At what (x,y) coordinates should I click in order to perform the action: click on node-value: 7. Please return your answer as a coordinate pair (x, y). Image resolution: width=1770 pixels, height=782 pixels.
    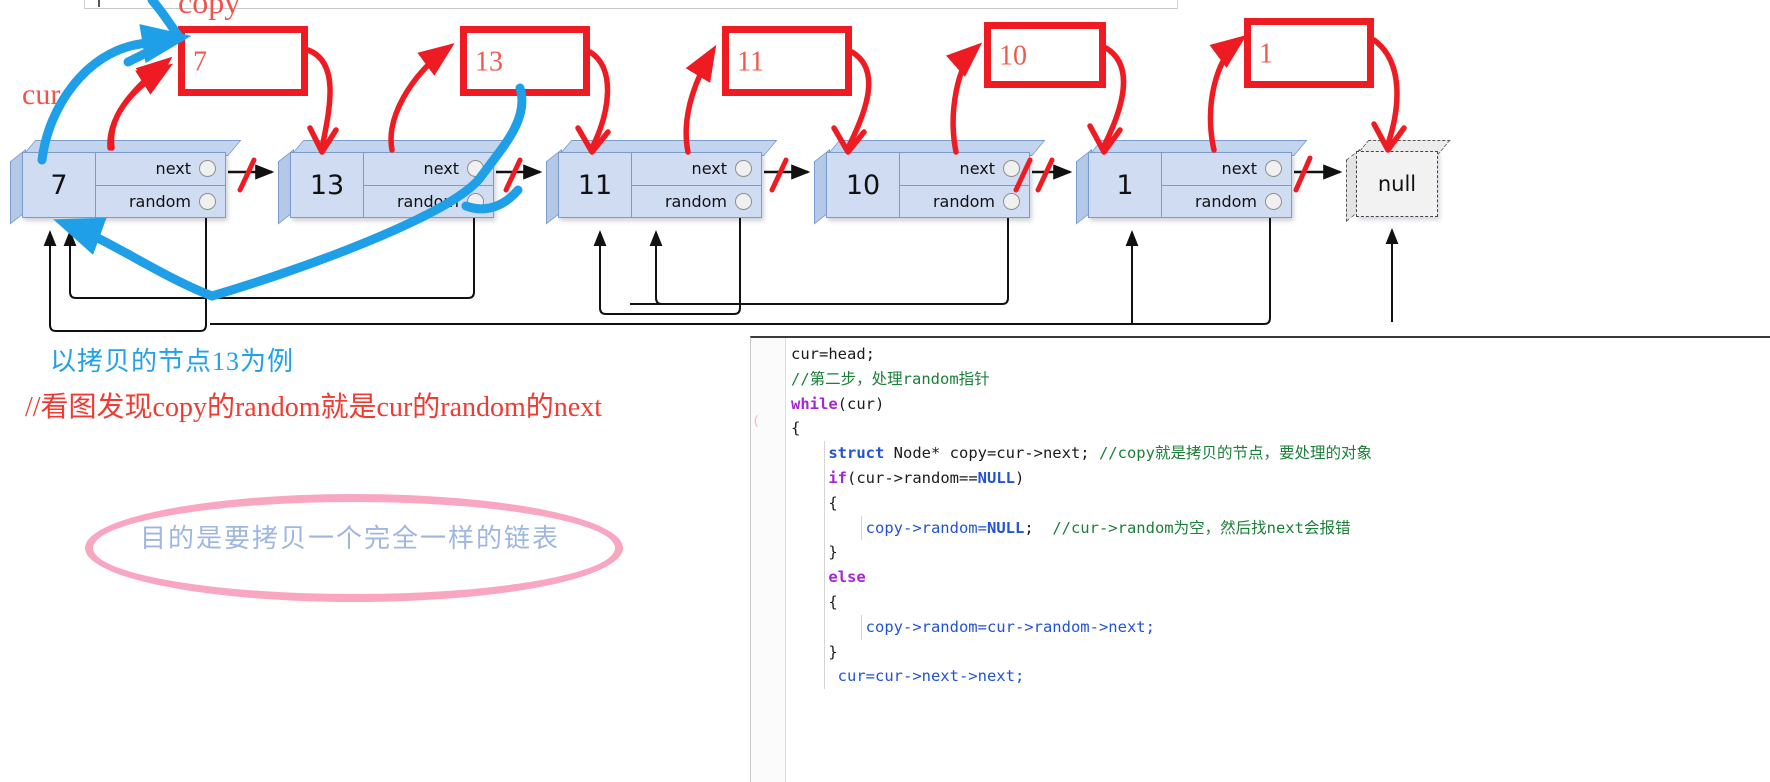
    Looking at the image, I should click on (59, 185).